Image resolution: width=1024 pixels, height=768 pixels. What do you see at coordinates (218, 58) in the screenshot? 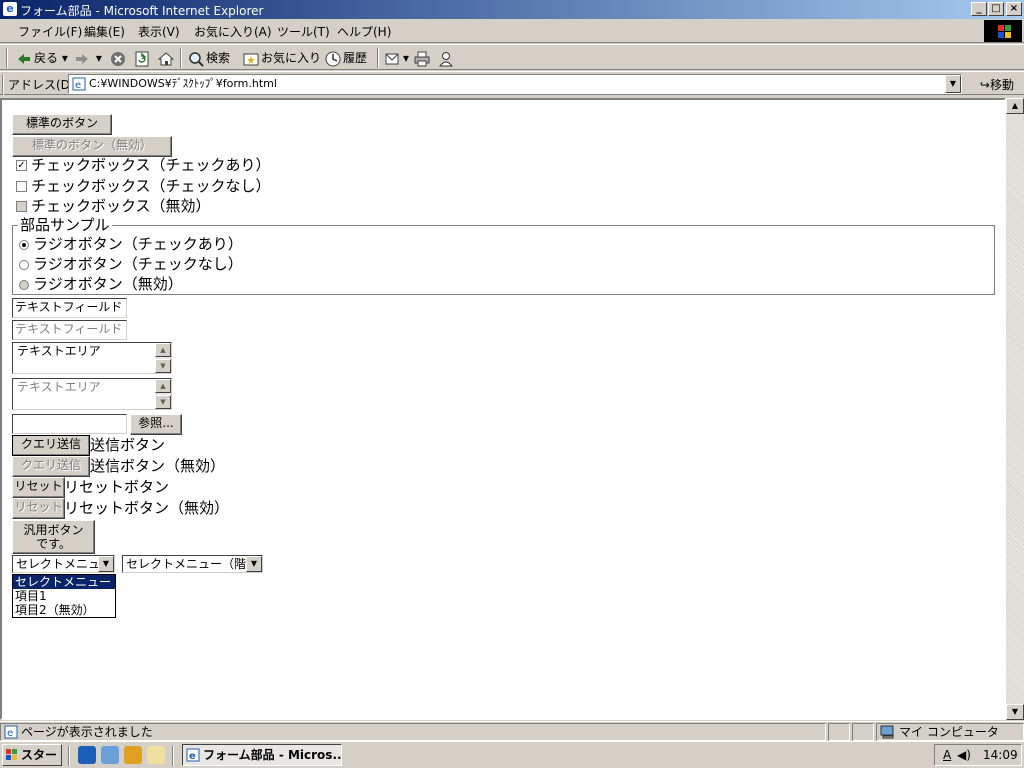
I see `search-label: 検索` at bounding box center [218, 58].